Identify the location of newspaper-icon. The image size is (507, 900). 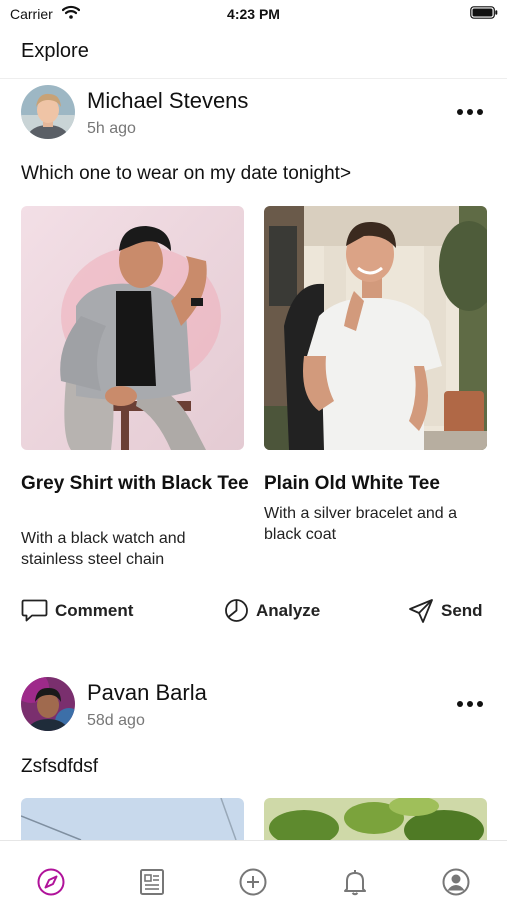
(152, 882).